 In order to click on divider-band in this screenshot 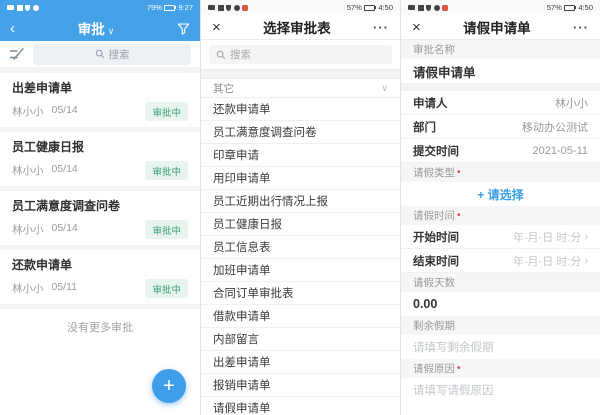, I will do `click(500, 87)`.